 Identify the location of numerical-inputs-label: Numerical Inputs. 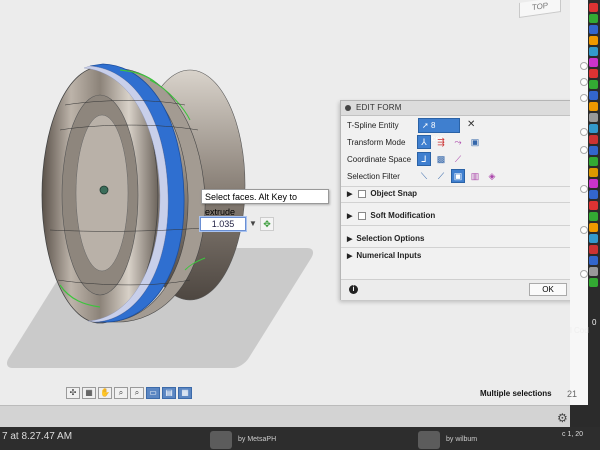
(389, 255).